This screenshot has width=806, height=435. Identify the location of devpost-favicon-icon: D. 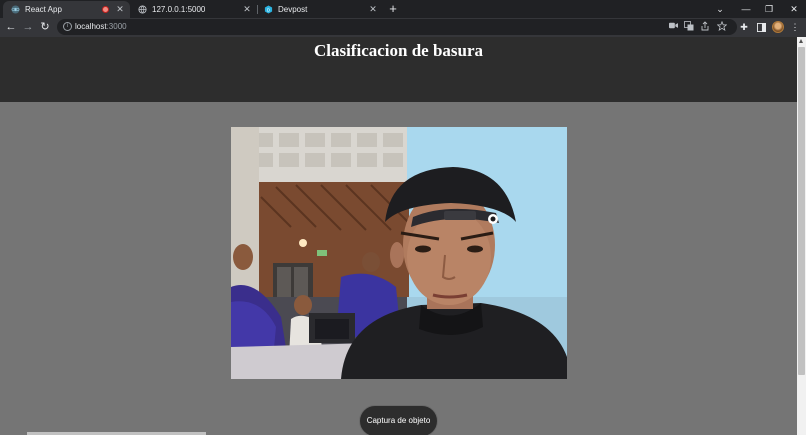
(268, 9).